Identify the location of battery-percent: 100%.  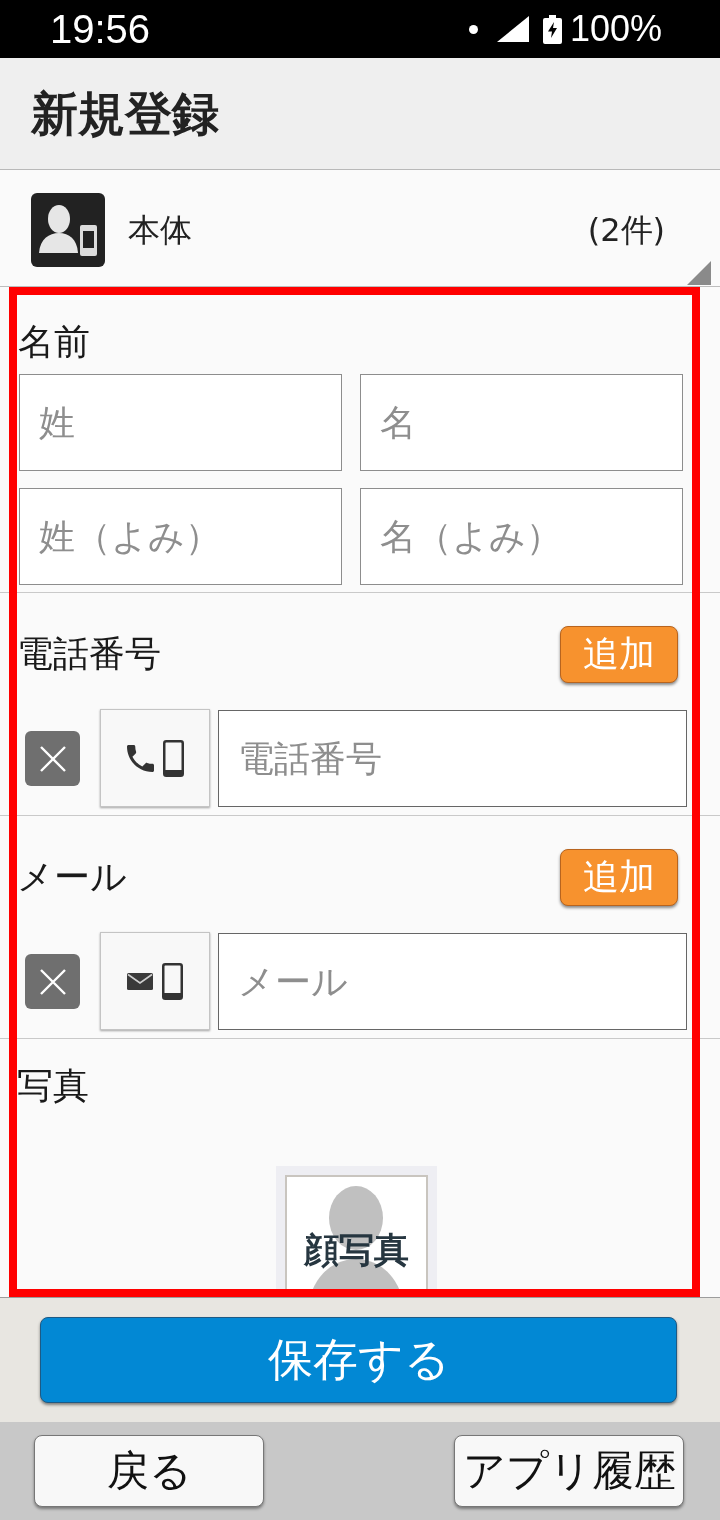
(615, 29).